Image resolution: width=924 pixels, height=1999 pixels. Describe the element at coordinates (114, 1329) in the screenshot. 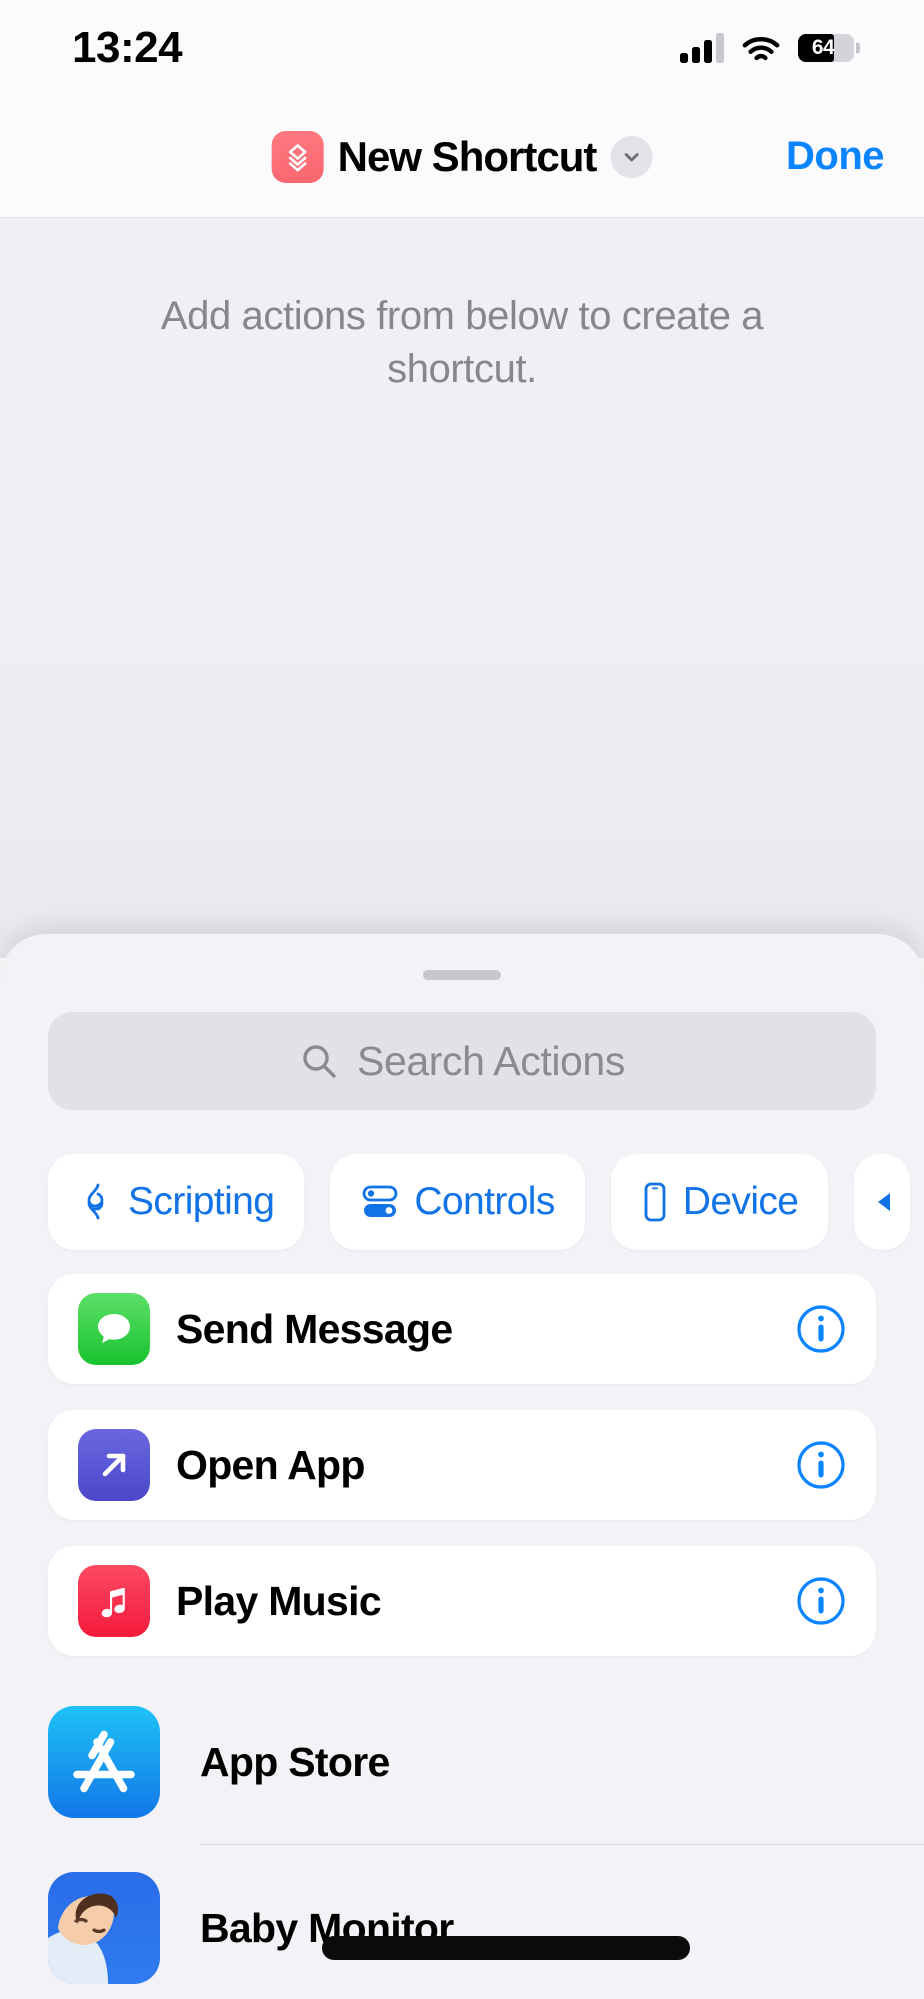

I see `messages-icon` at that location.